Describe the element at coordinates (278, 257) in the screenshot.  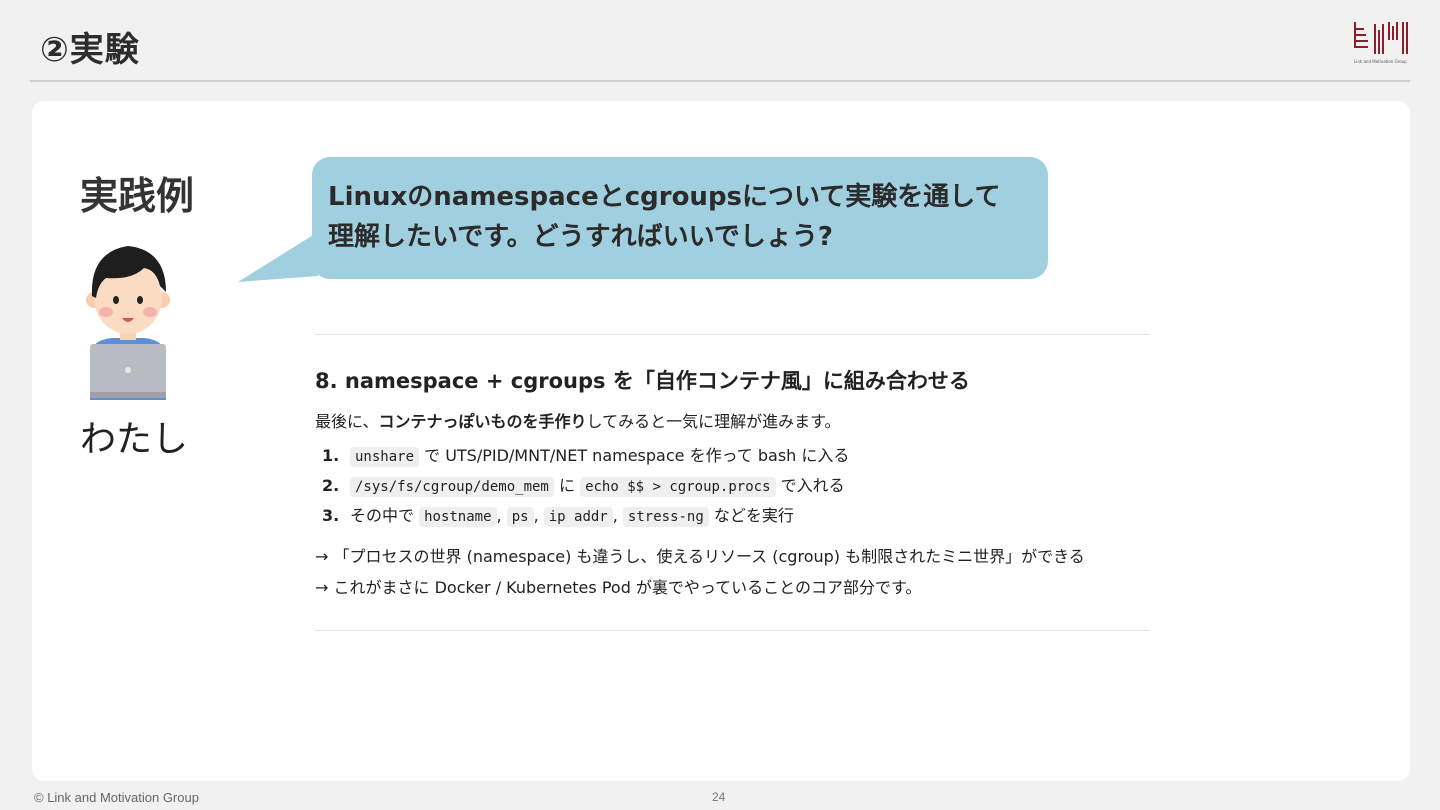
I see `speech-bubble-tail` at that location.